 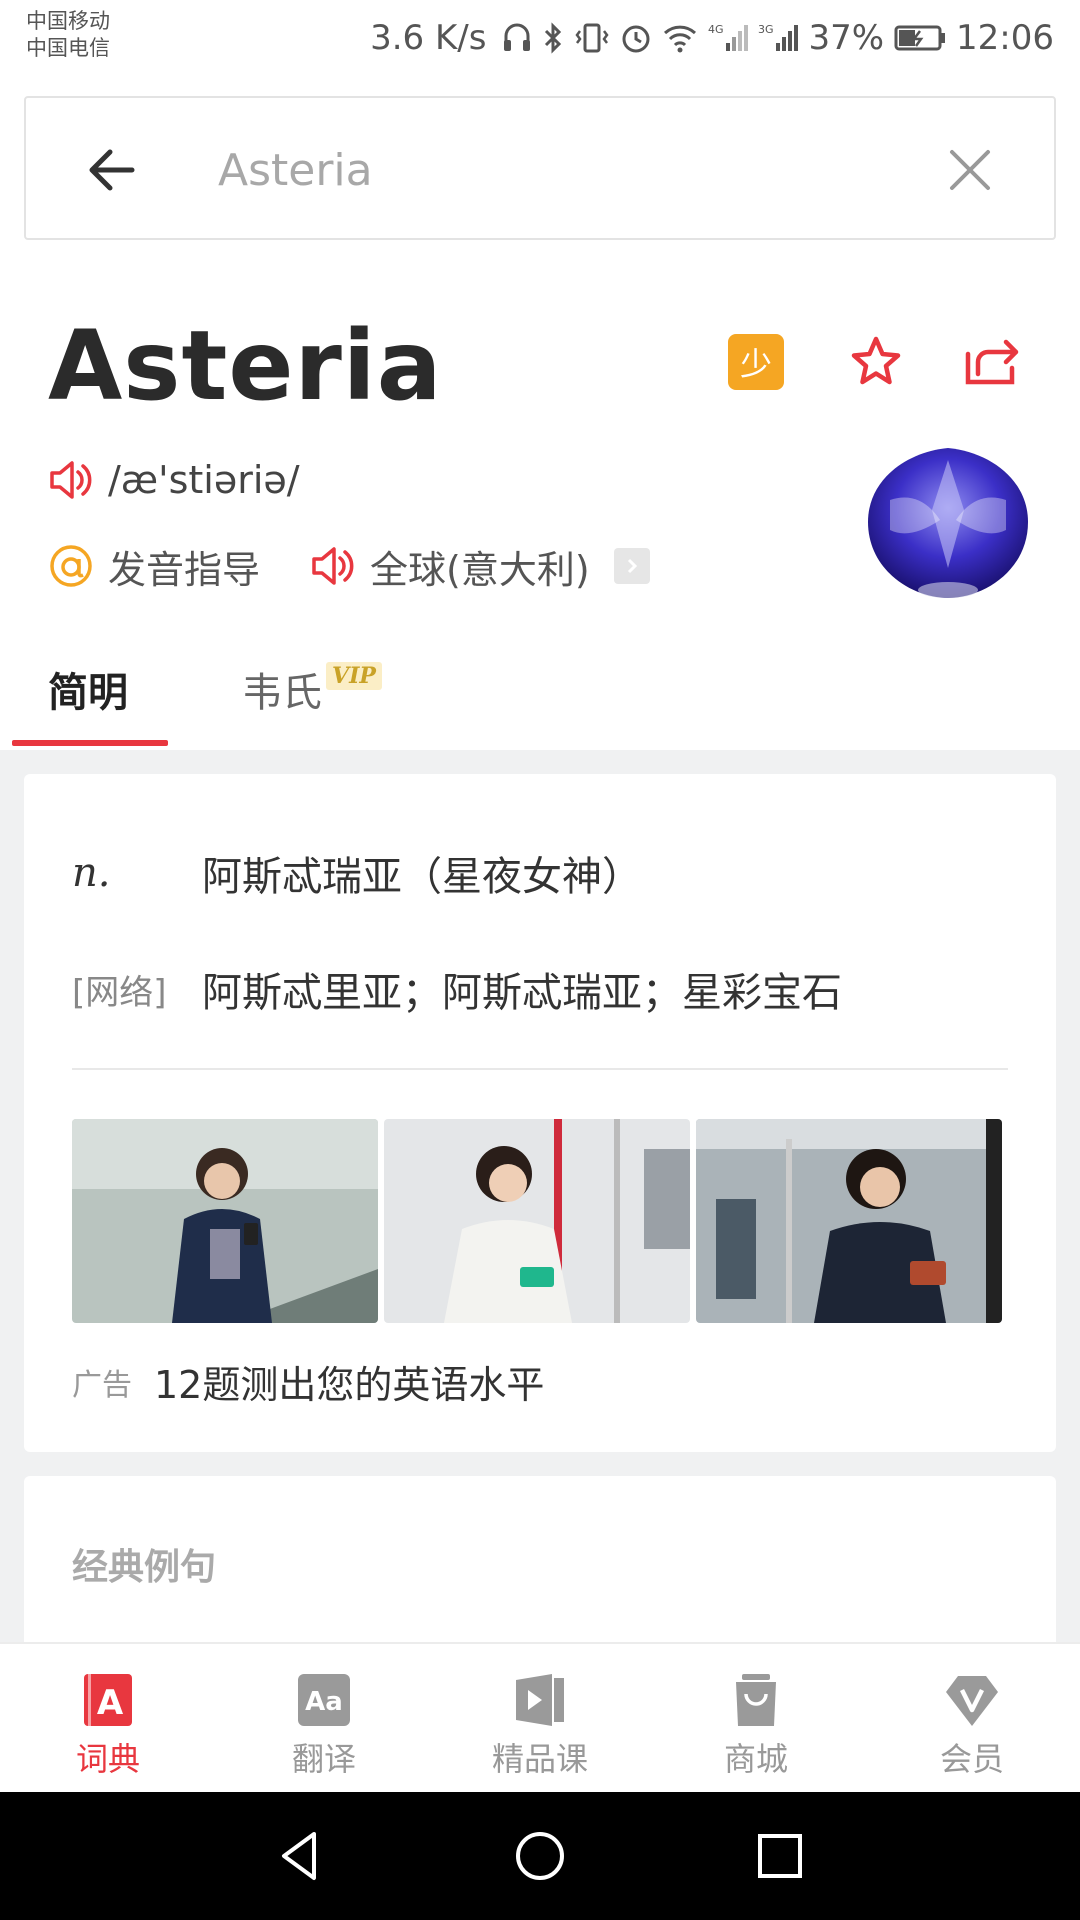 What do you see at coordinates (245, 366) in the screenshot?
I see `word-title: Asteria` at bounding box center [245, 366].